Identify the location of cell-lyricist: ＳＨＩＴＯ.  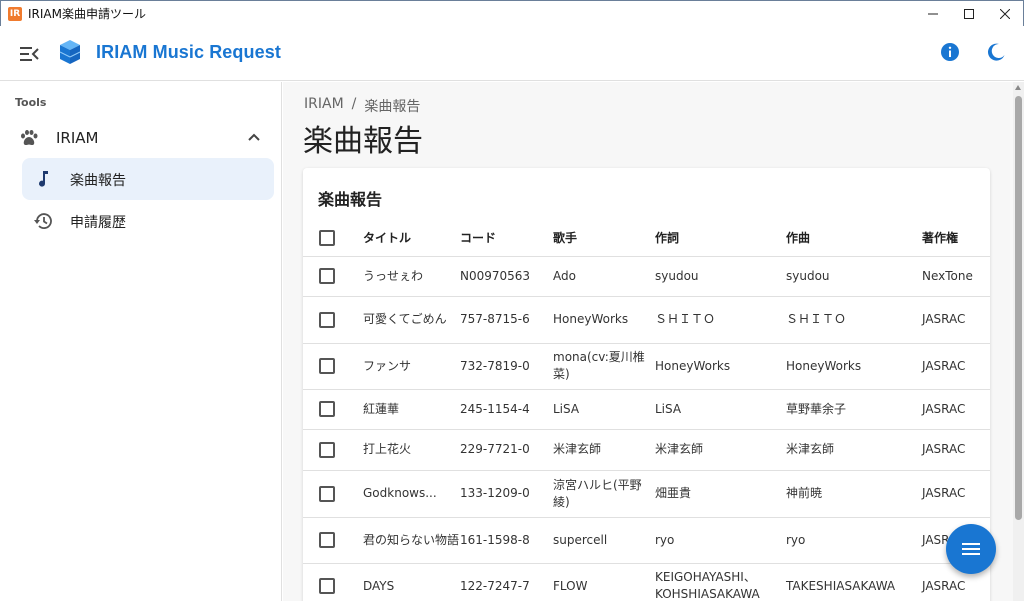
(720, 320).